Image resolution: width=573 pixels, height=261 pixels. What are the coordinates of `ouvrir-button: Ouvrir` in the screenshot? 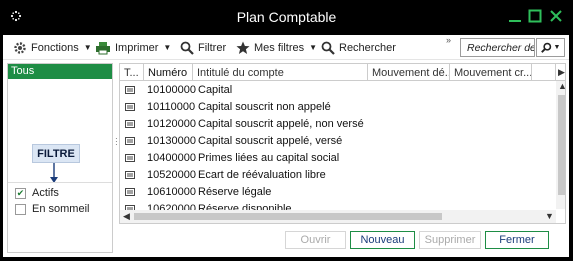 It's located at (315, 240).